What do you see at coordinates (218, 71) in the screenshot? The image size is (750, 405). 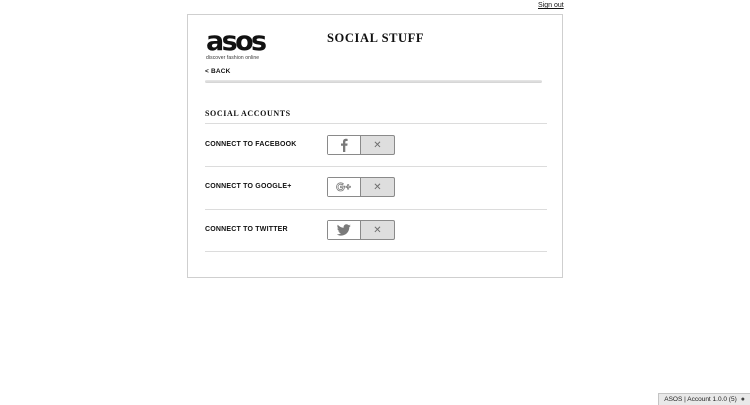 I see `back-link: < BACK` at bounding box center [218, 71].